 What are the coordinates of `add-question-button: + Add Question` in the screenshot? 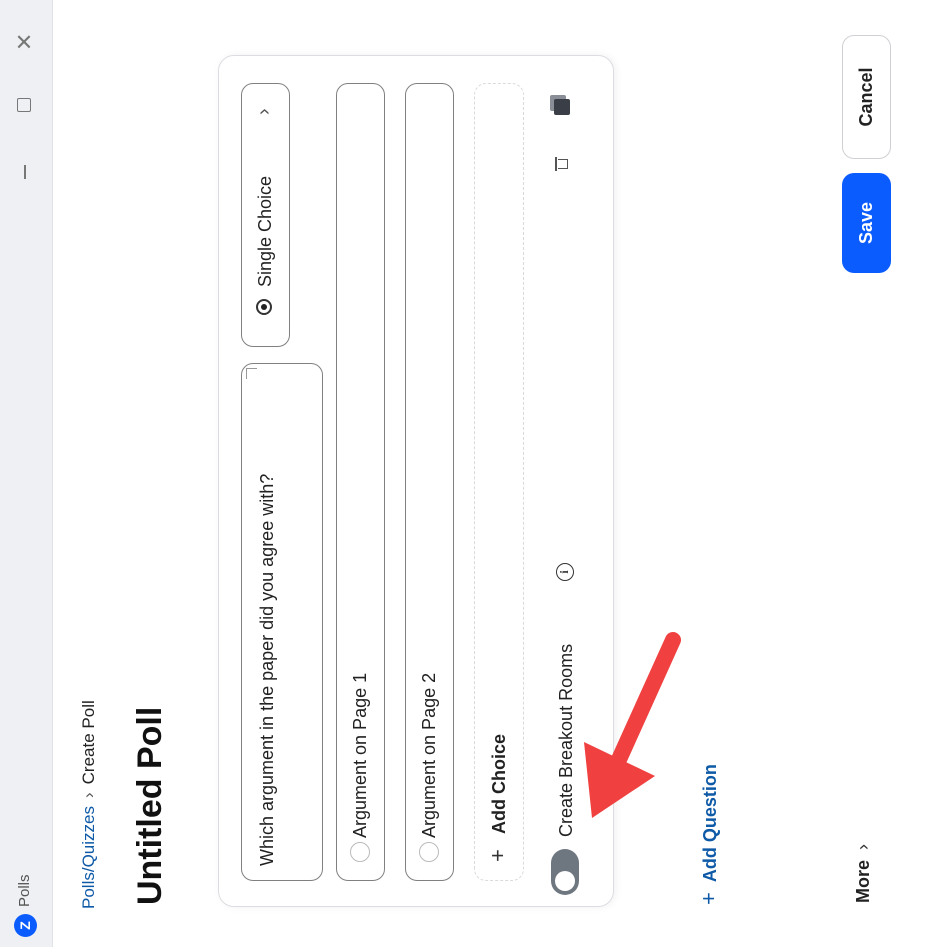 It's located at (710, 834).